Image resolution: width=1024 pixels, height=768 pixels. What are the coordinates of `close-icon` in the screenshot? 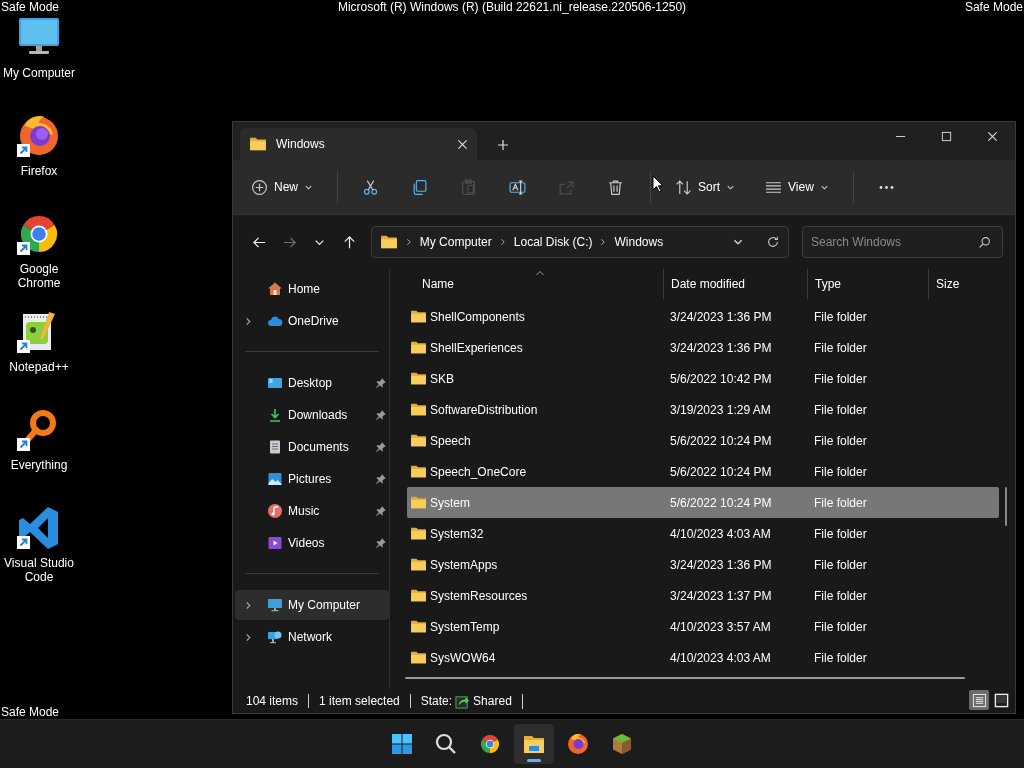 It's located at (462, 144).